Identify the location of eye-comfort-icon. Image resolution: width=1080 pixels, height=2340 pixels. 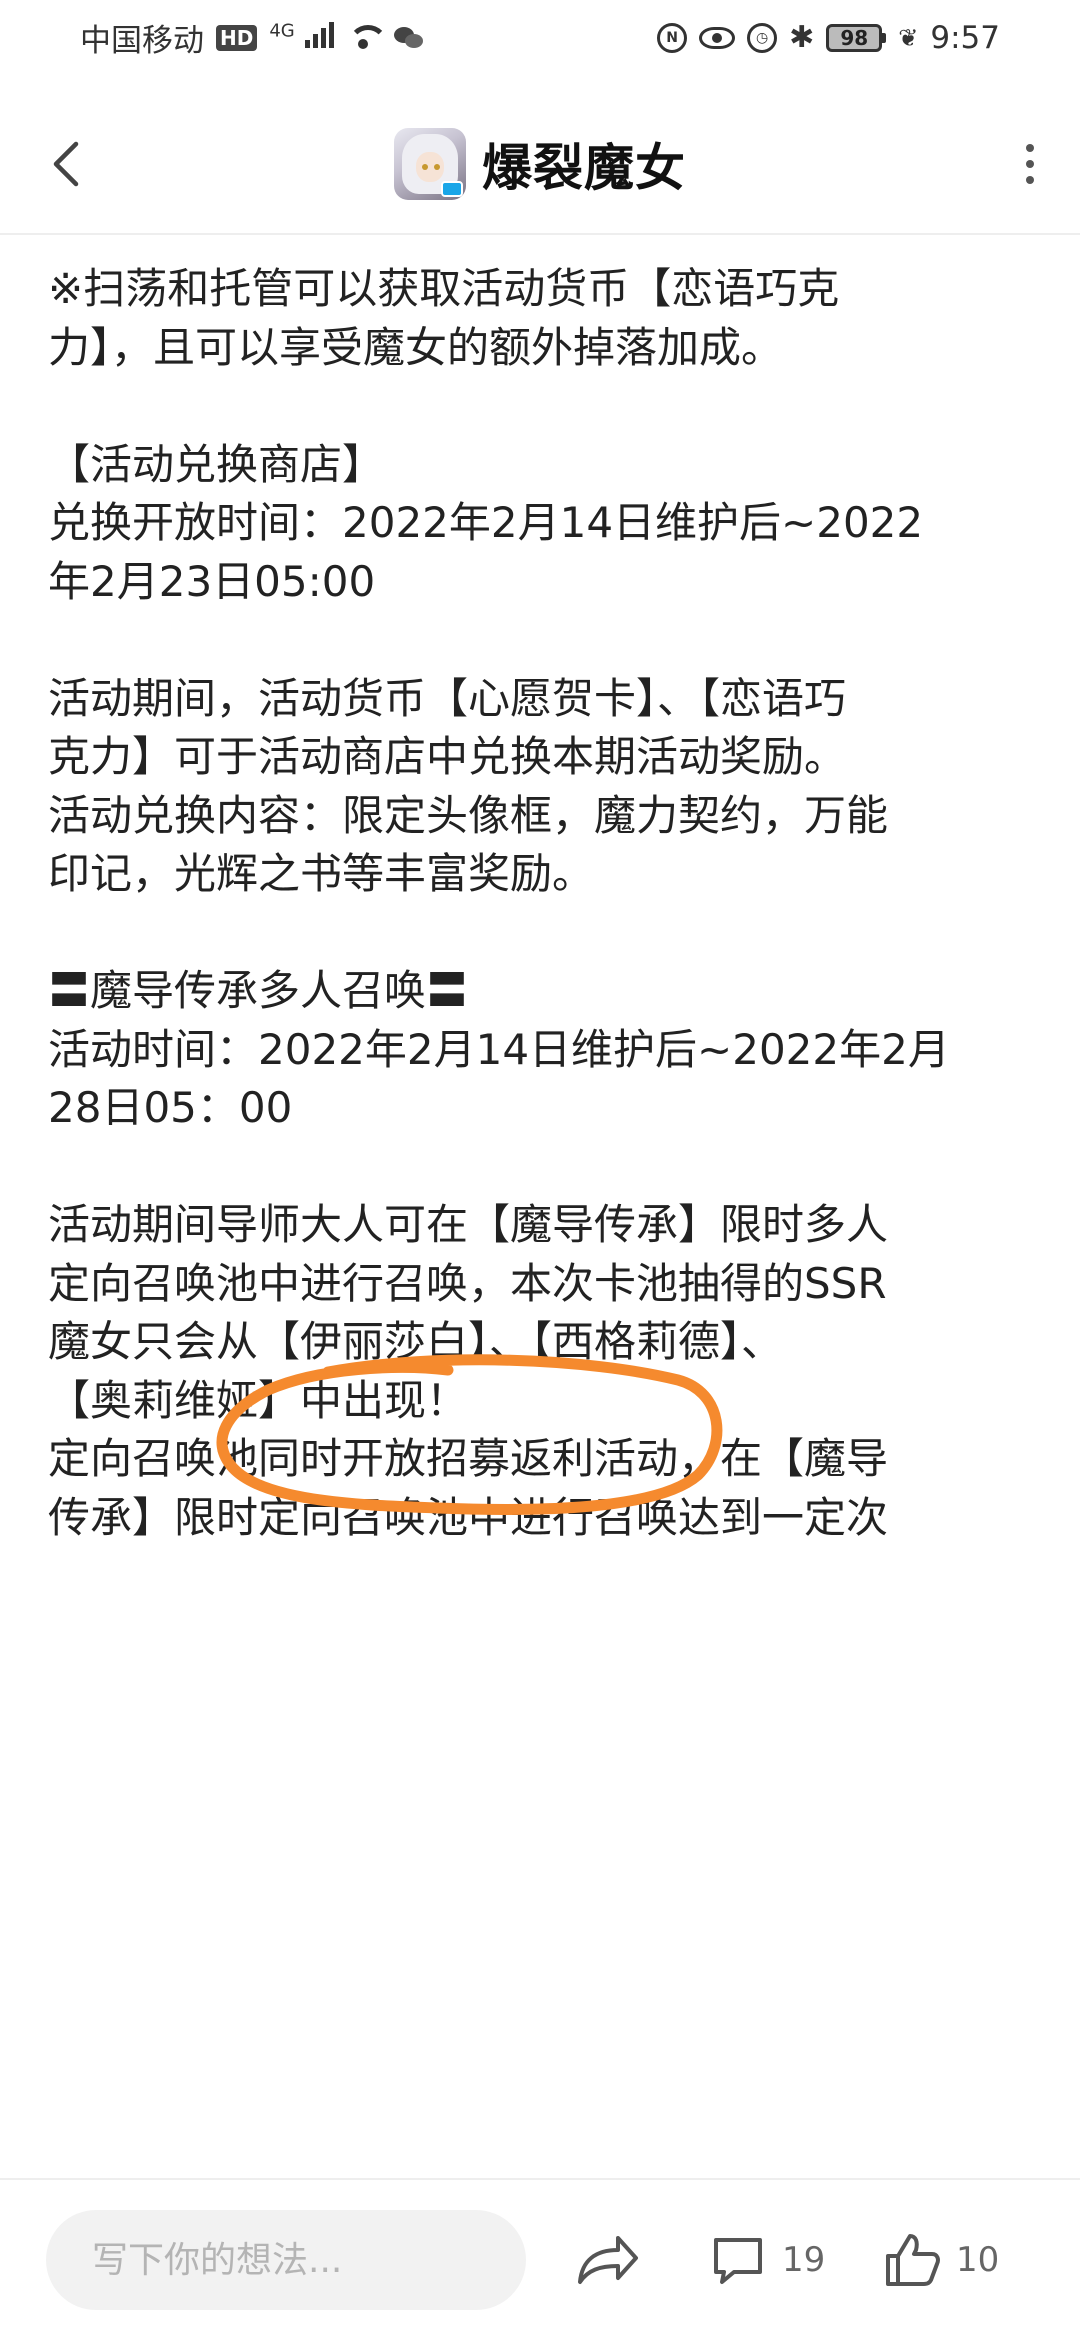
(717, 37).